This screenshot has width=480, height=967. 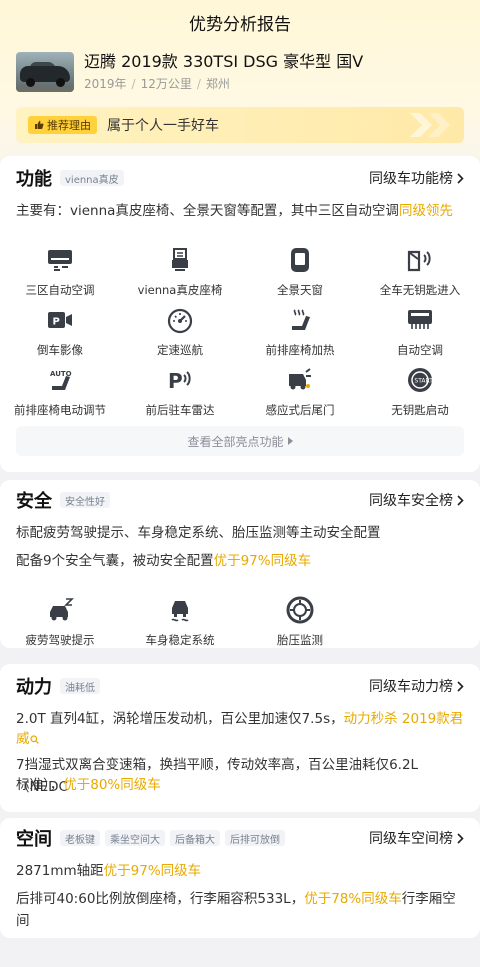 I want to click on keyless-entry-icon, so click(x=419, y=261).